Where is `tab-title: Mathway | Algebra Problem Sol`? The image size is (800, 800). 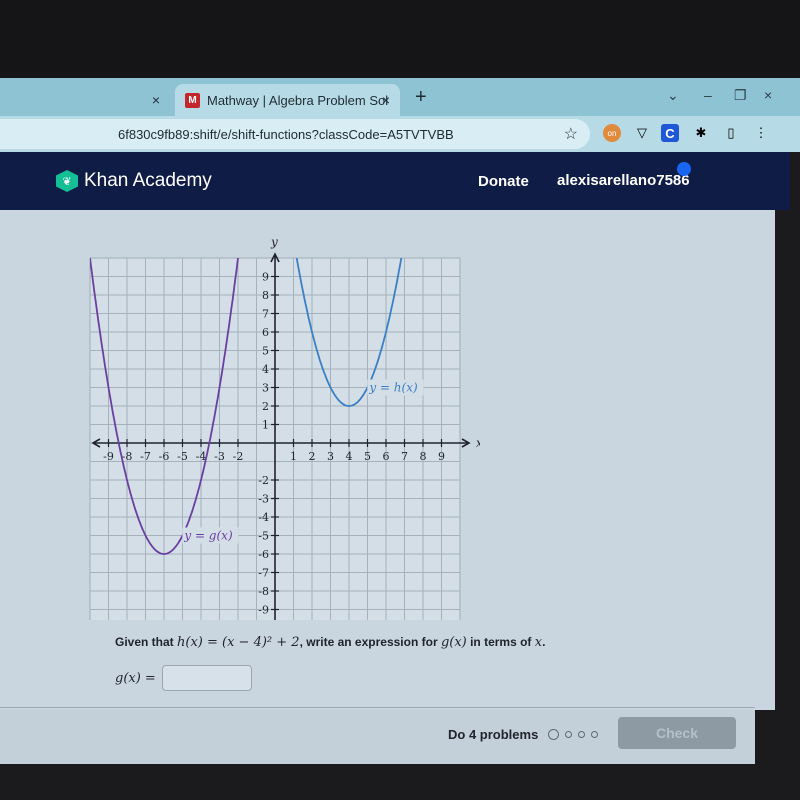
tab-title: Mathway | Algebra Problem Sol is located at coordinates (298, 100).